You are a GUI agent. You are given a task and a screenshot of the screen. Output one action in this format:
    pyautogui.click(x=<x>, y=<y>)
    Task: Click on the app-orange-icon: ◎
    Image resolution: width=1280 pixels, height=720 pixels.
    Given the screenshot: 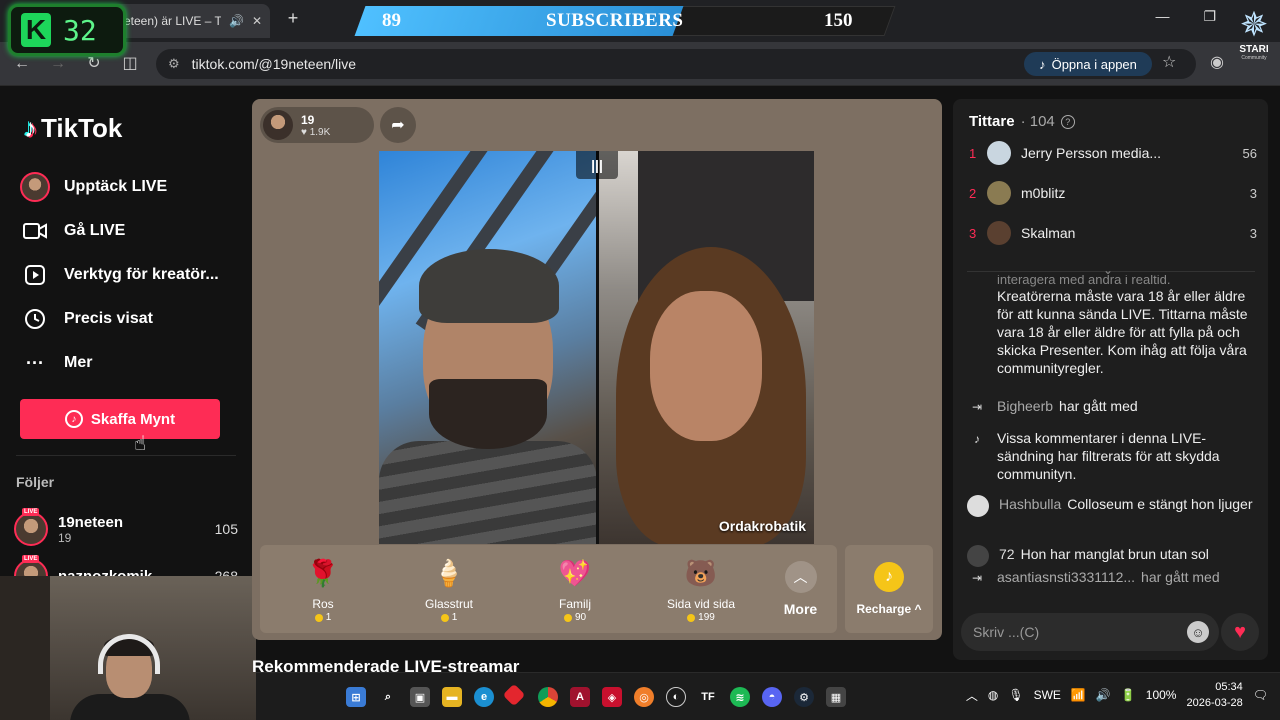 What is the action you would take?
    pyautogui.click(x=644, y=697)
    